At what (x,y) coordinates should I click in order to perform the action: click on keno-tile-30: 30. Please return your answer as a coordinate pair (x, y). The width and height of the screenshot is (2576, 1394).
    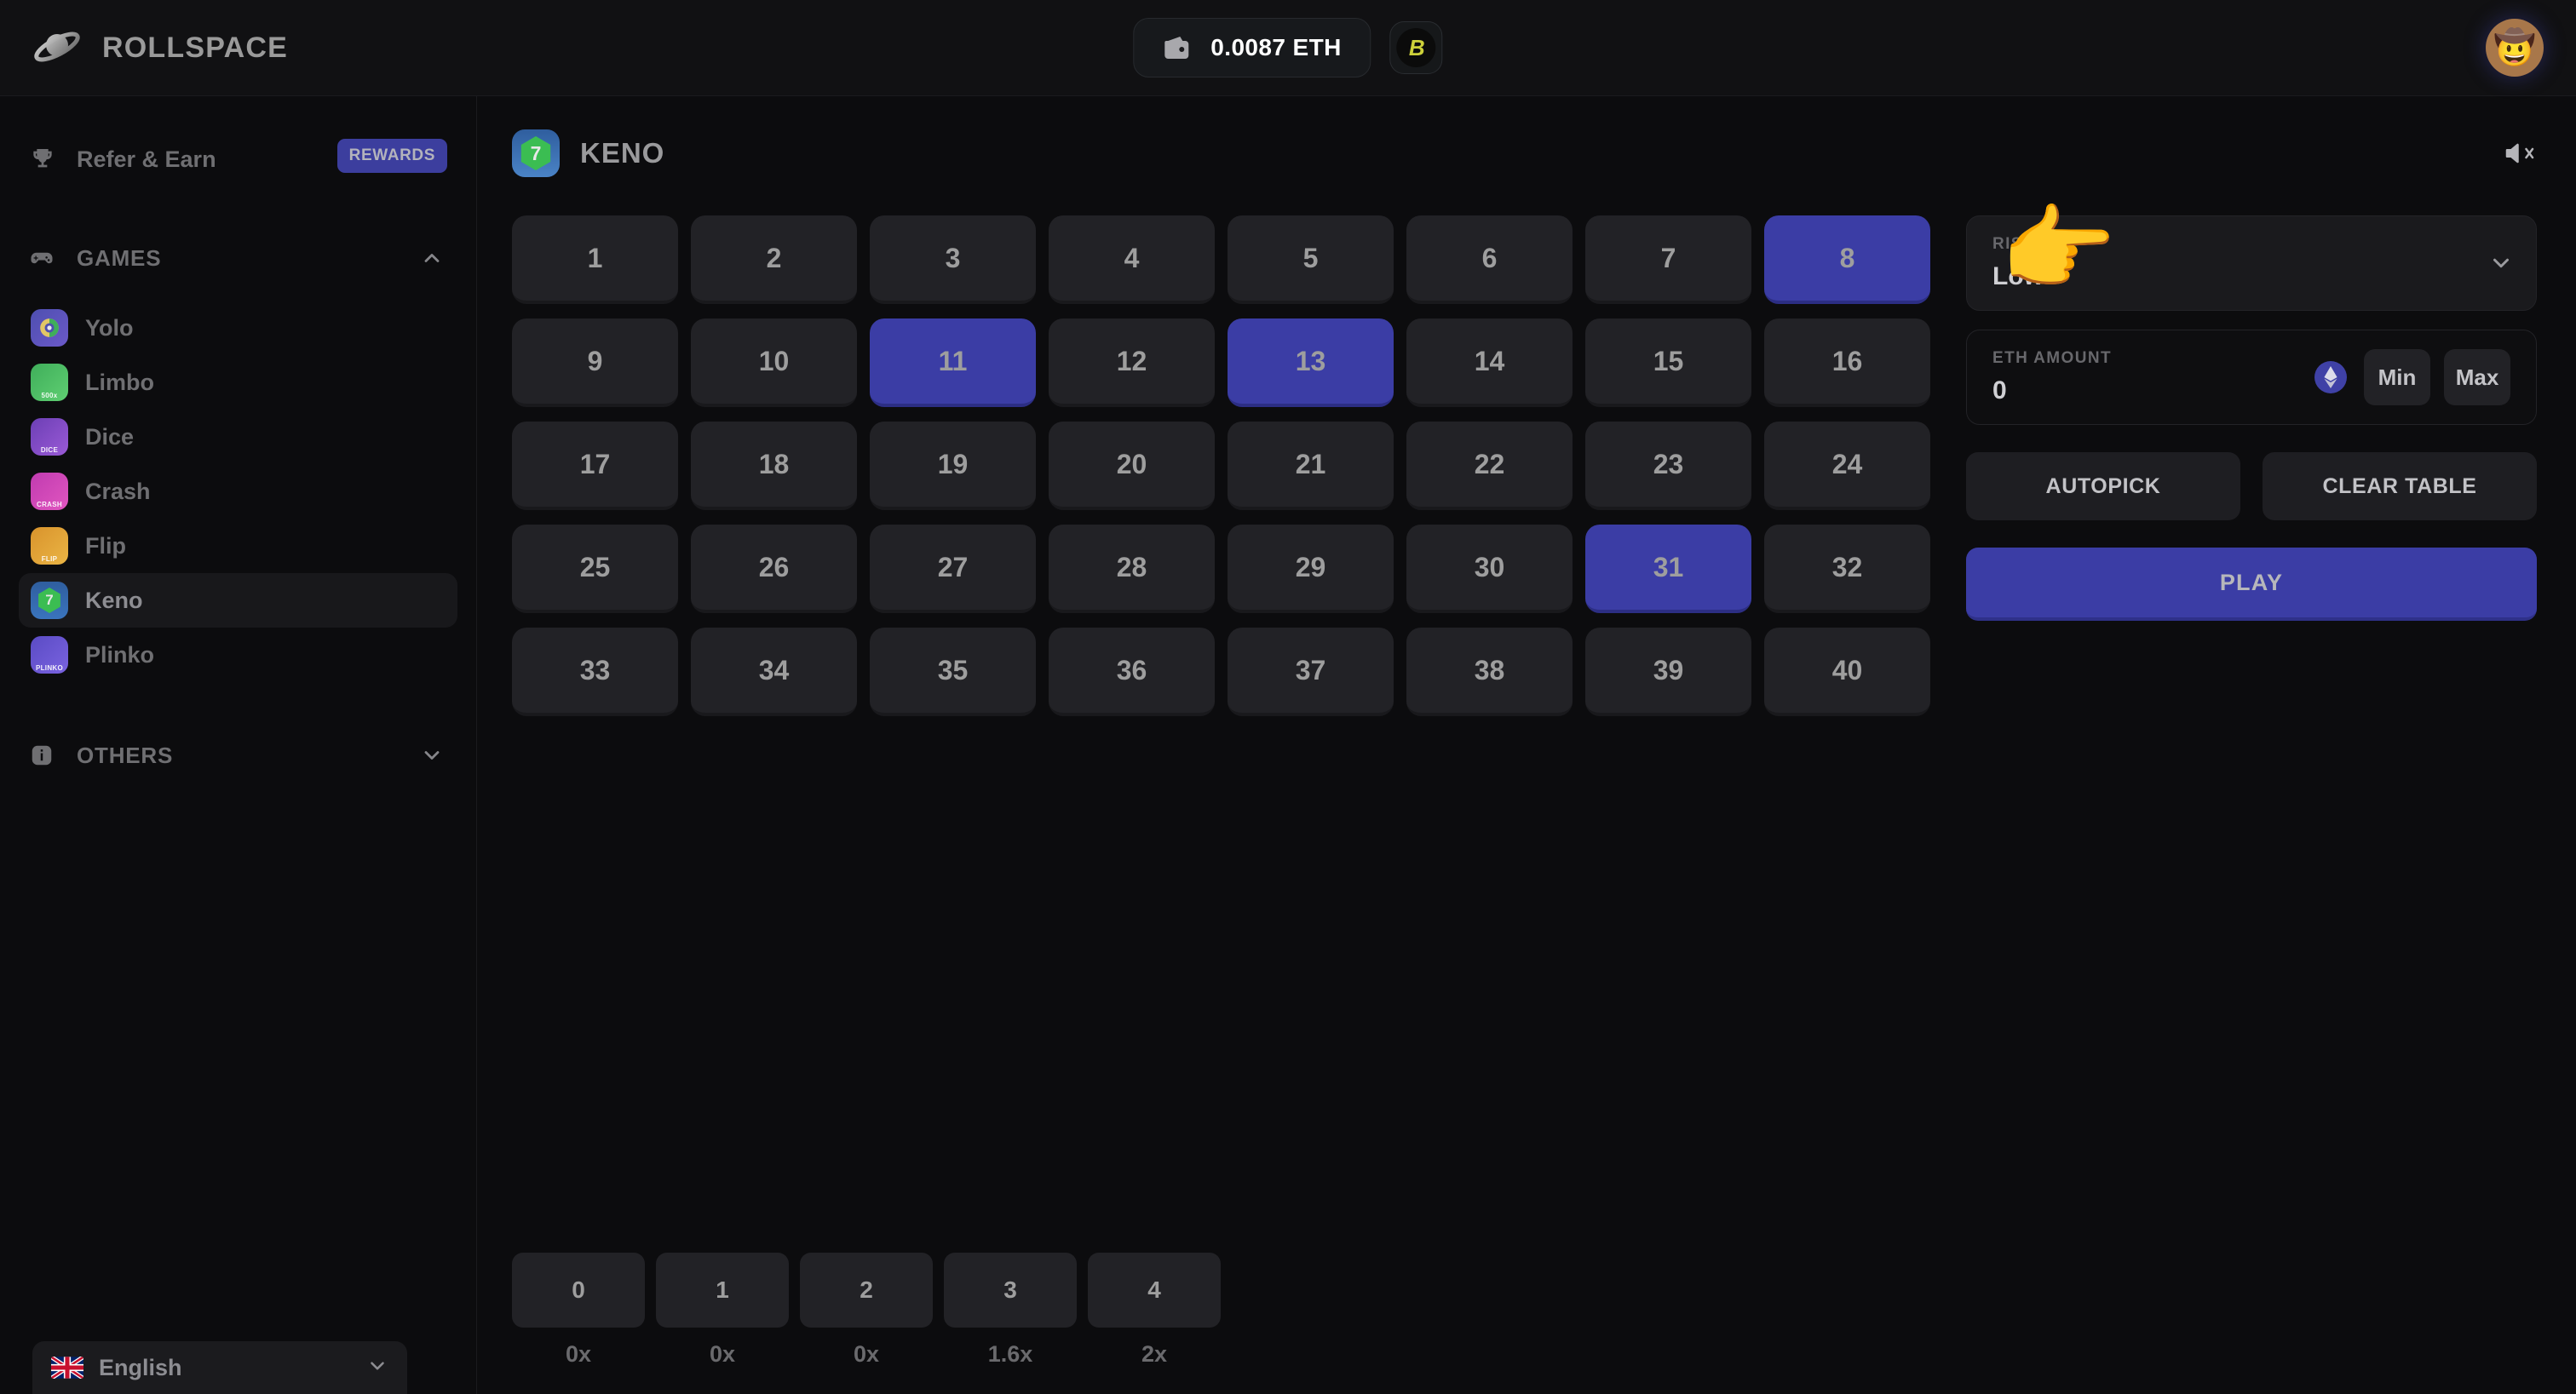
    Looking at the image, I should click on (1490, 569).